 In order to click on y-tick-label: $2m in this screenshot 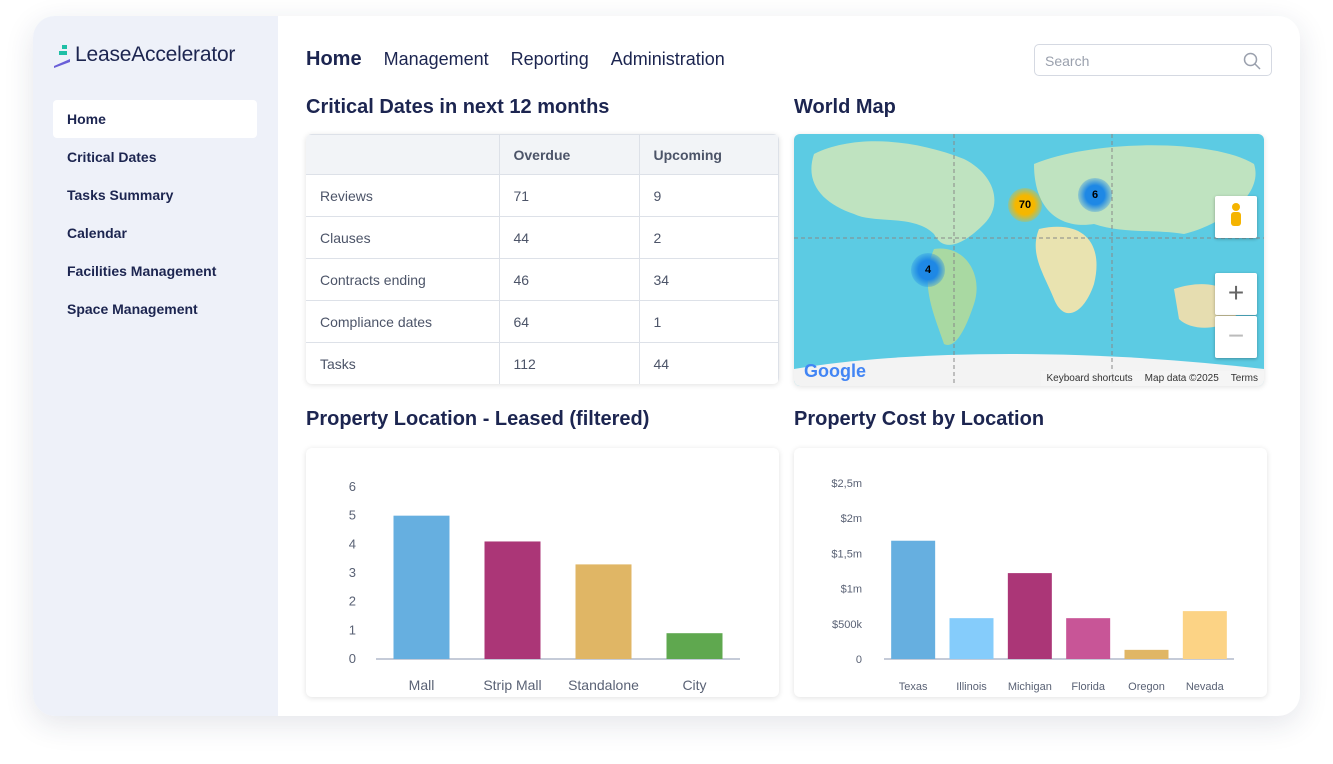, I will do `click(851, 519)`.